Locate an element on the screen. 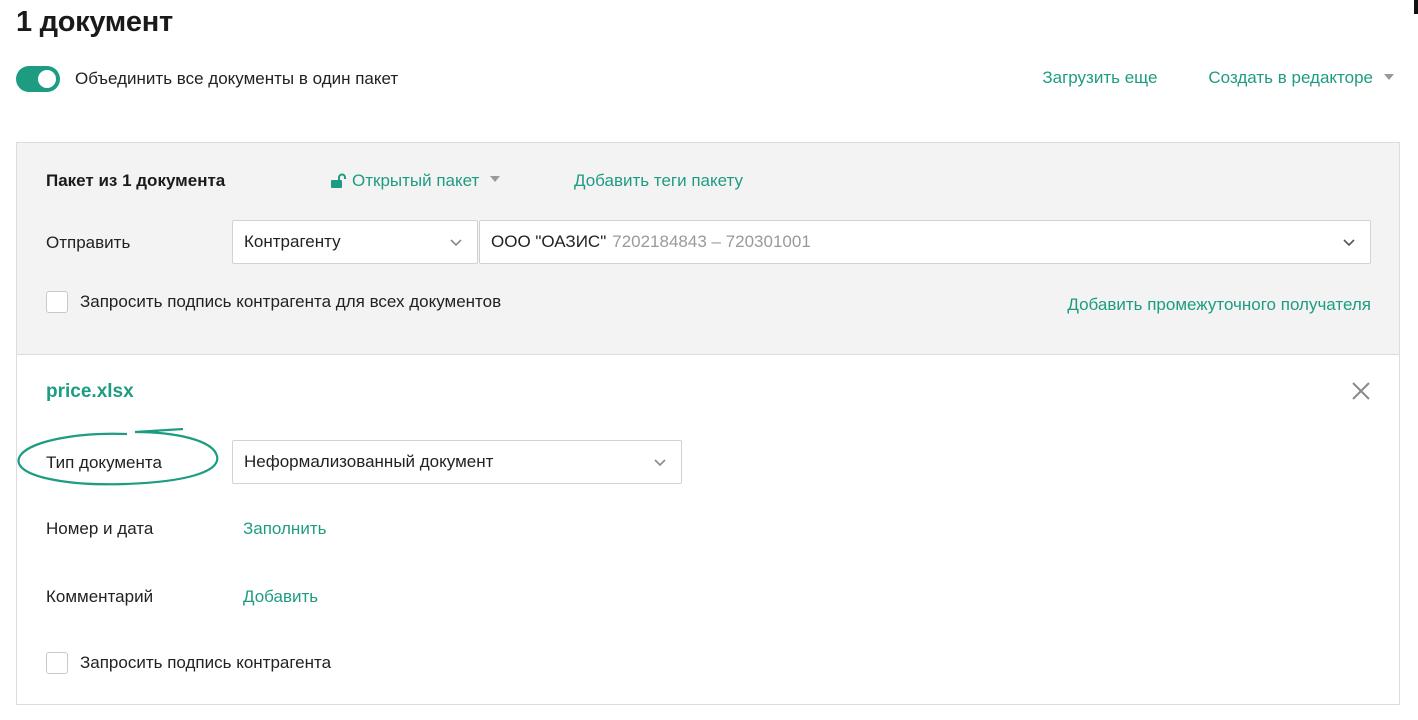  counterparty-ids: 7202184843 – 720301001 is located at coordinates (711, 241).